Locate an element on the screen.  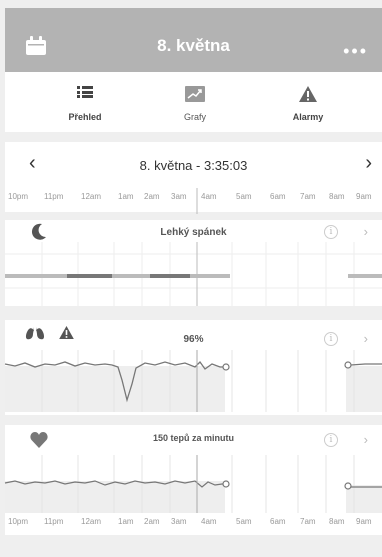
current-date-time: 8. května - 3:35:03 is located at coordinates (193, 165).